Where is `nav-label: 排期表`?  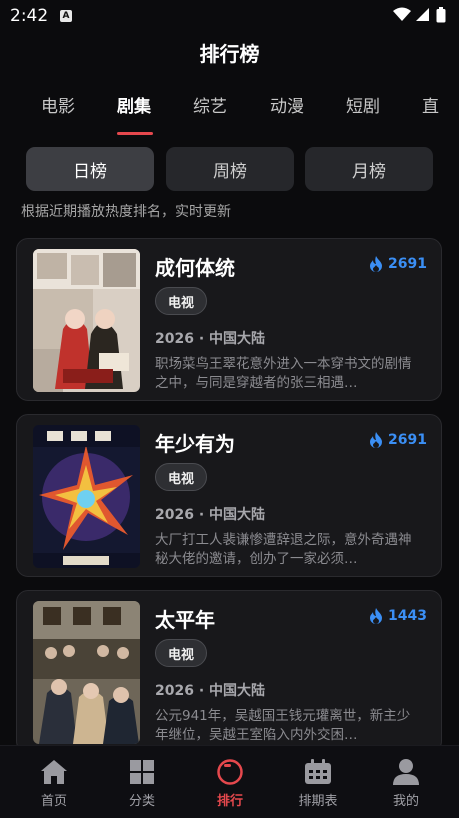 nav-label: 排期表 is located at coordinates (318, 801).